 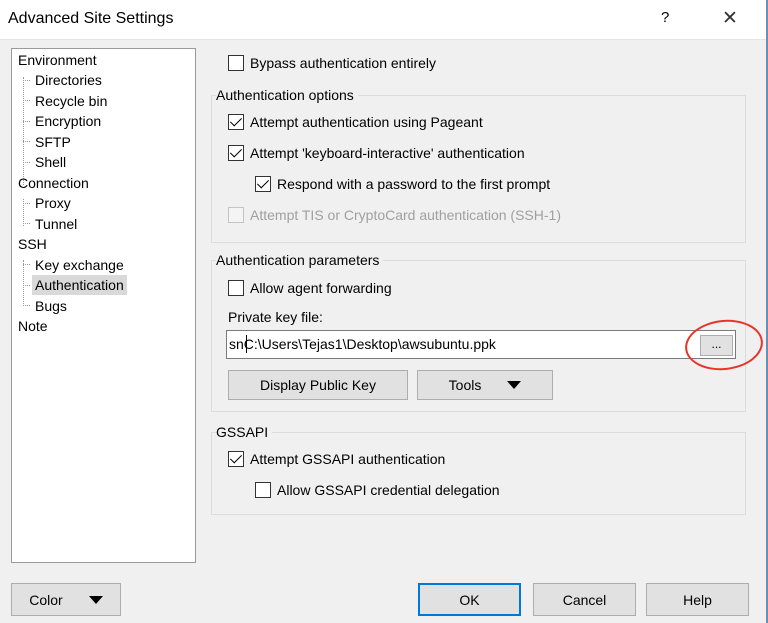 What do you see at coordinates (79, 265) in the screenshot?
I see `tree-item-key-exchange: Key exchange` at bounding box center [79, 265].